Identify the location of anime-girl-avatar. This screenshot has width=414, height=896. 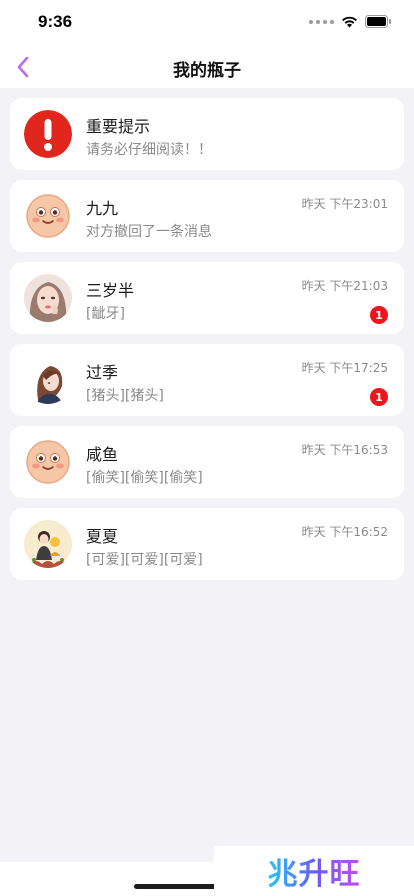
(48, 380).